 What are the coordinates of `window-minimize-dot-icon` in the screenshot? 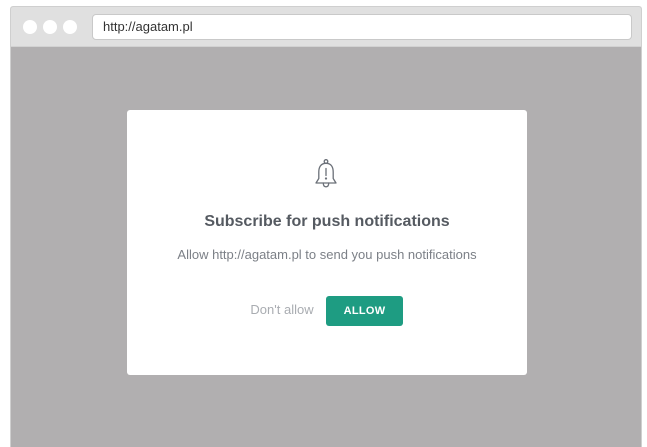 It's located at (50, 27).